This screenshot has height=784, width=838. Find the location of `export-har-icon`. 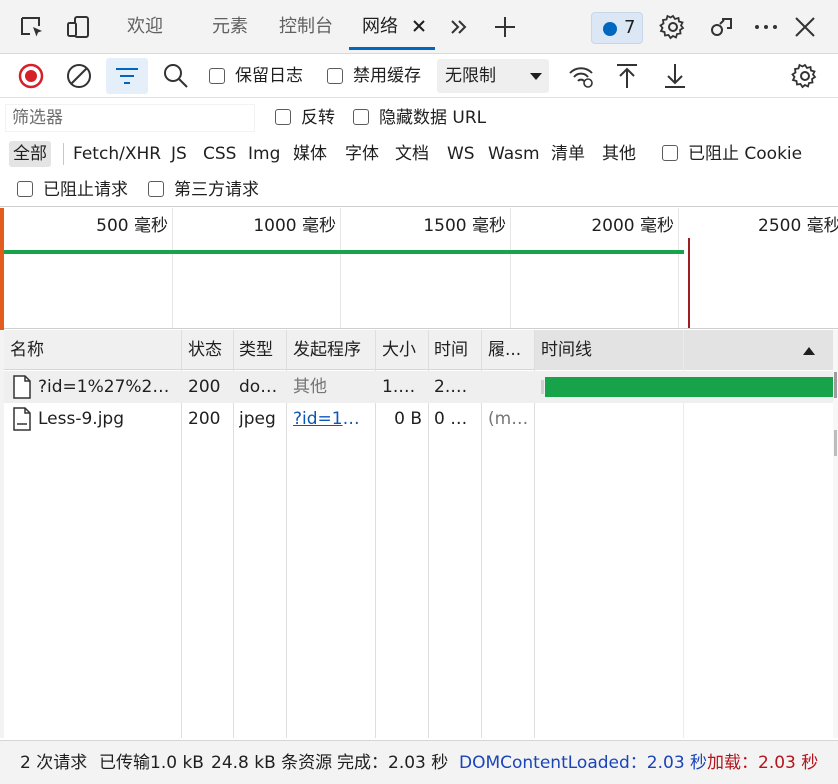

export-har-icon is located at coordinates (675, 76).